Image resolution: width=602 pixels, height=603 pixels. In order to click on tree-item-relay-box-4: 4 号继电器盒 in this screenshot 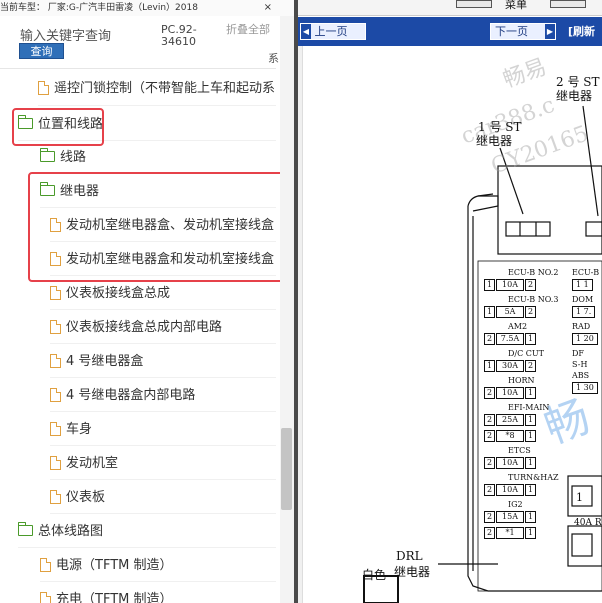, I will do `click(96, 362)`.